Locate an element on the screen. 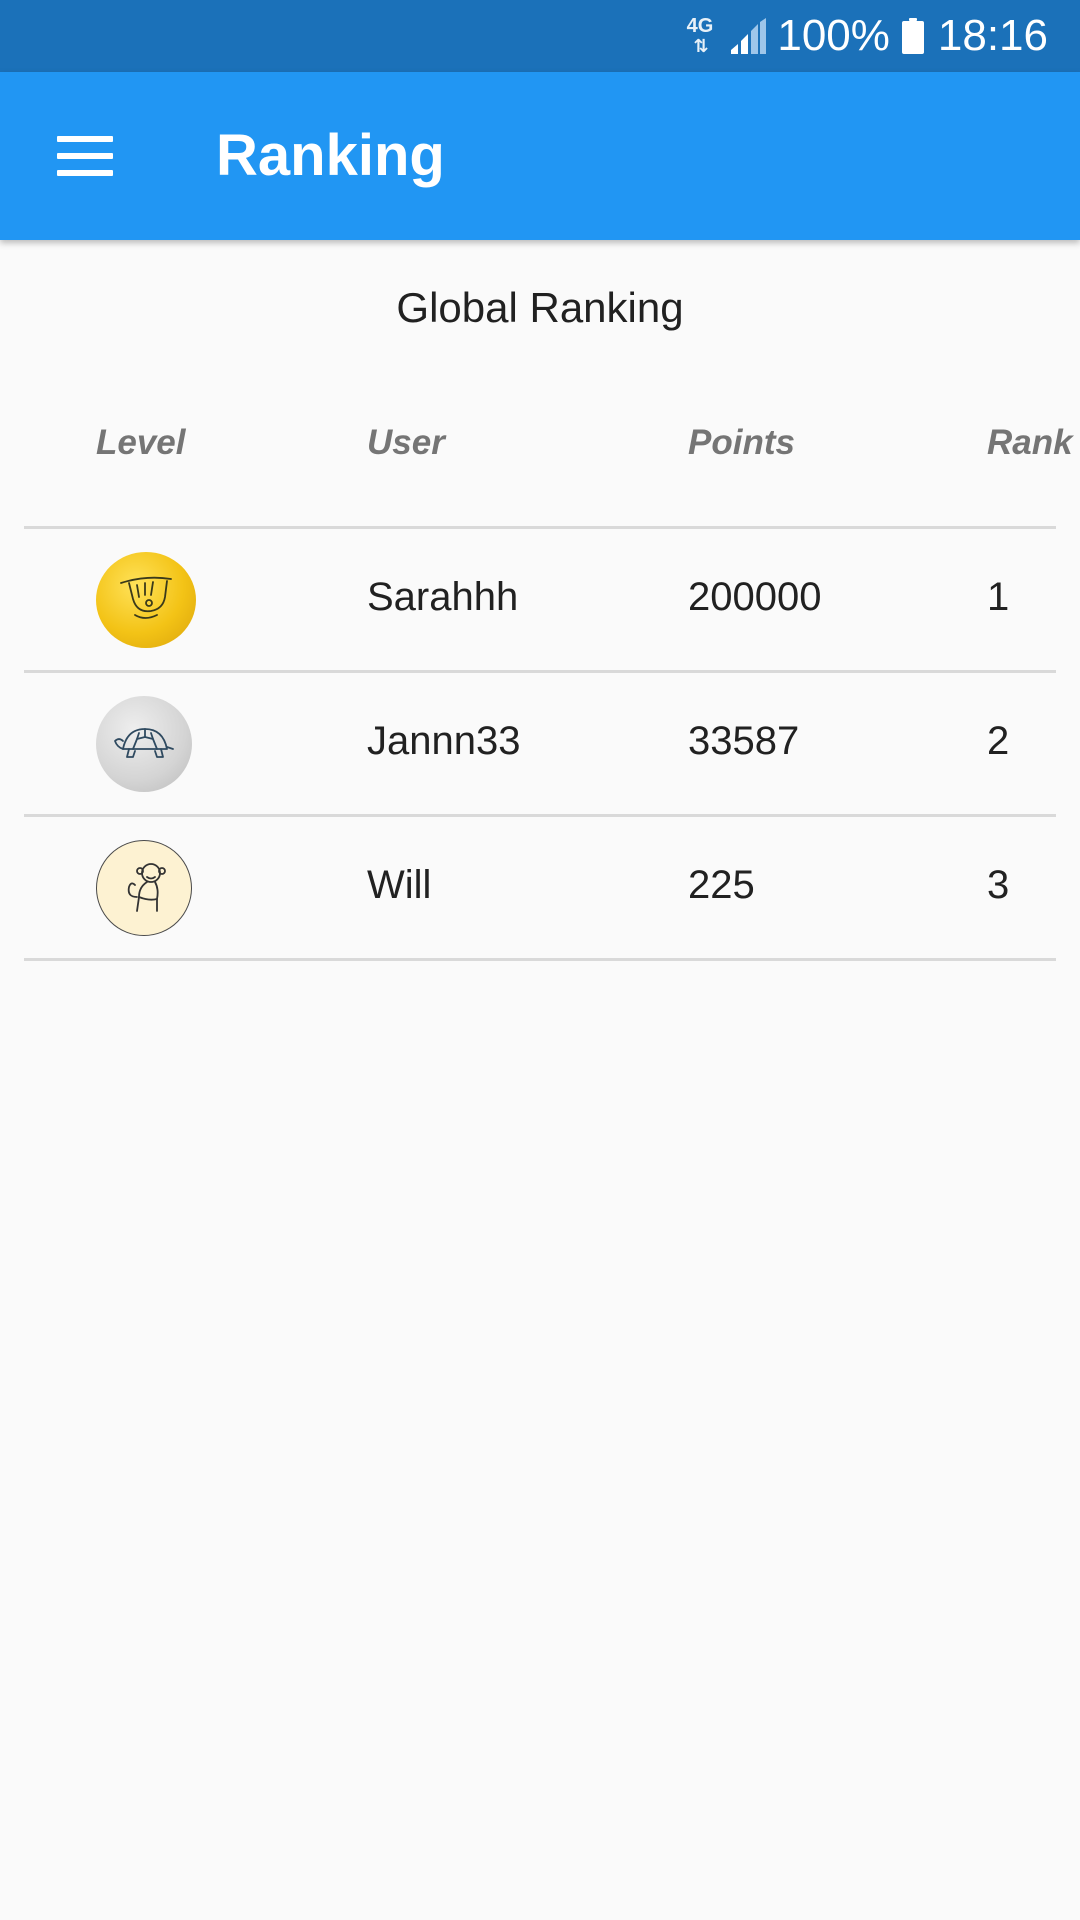 The image size is (1080, 1920). battery-percentage: 100% is located at coordinates (833, 35).